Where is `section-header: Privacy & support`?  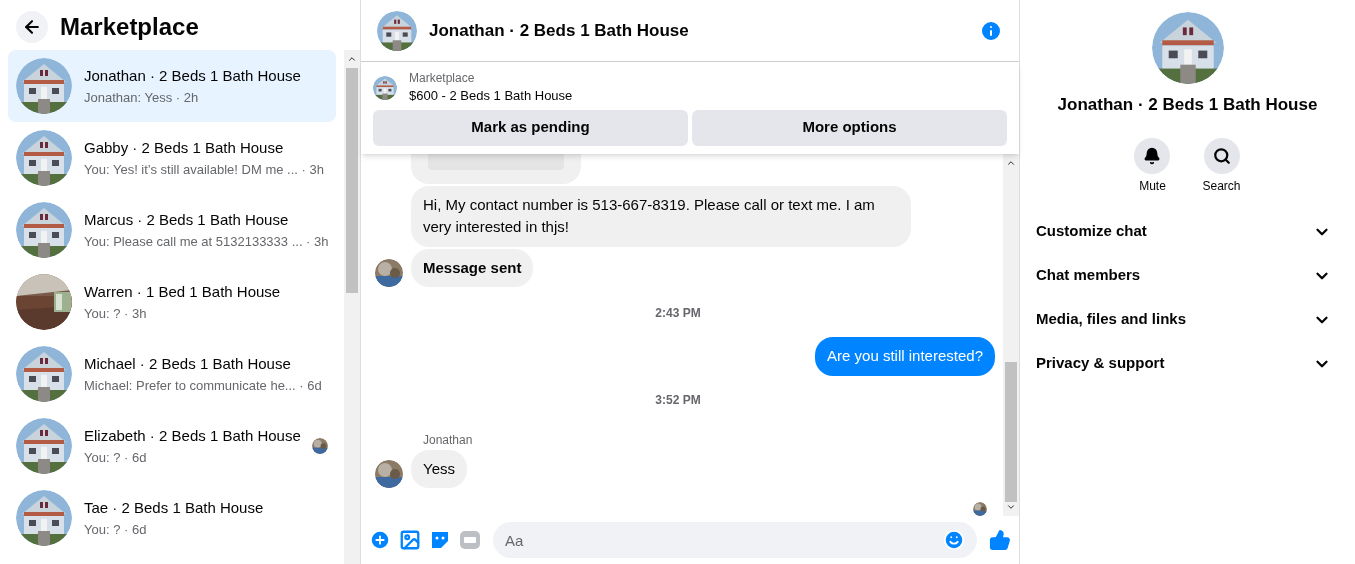 section-header: Privacy & support is located at coordinates (1187, 363).